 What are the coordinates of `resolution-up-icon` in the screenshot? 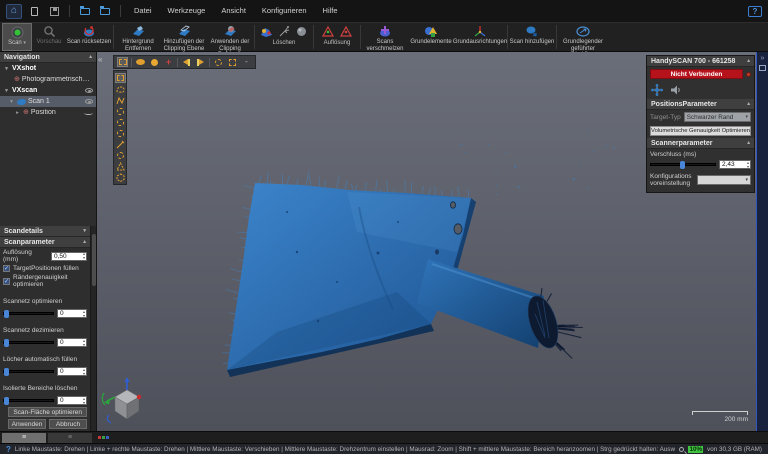 It's located at (328, 31).